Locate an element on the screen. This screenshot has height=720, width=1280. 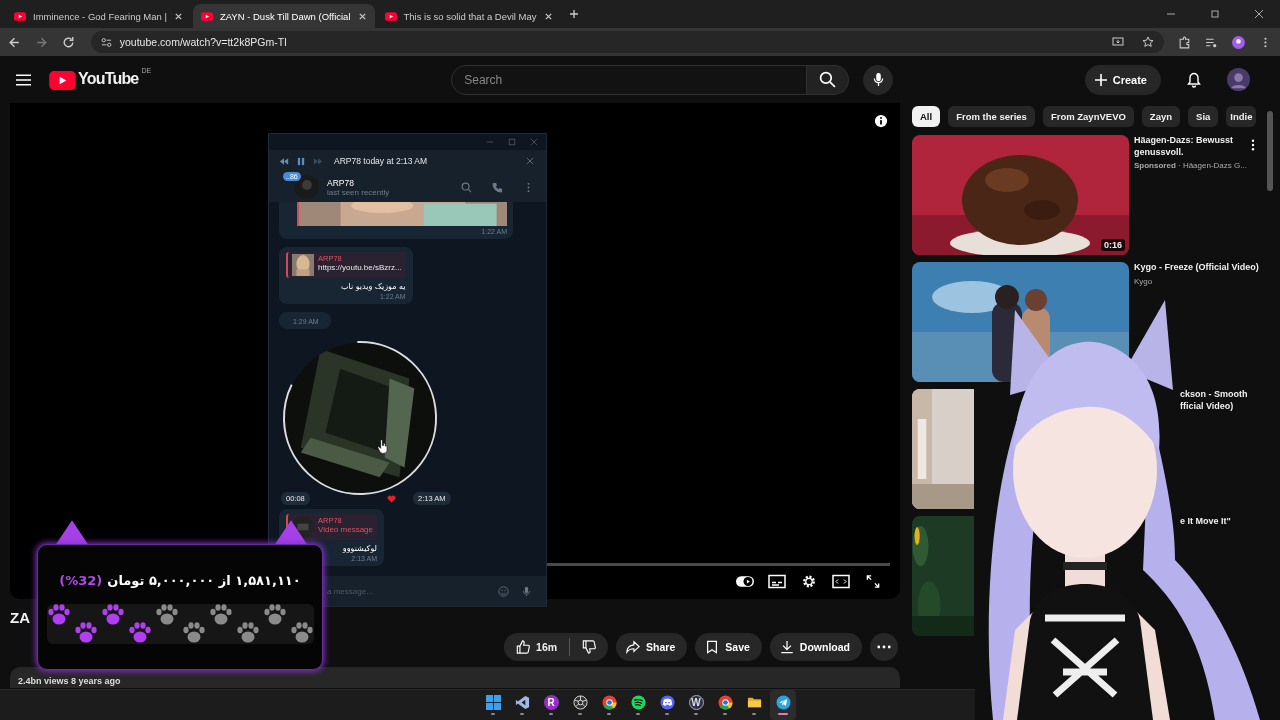
goal-percent: (%32) is located at coordinates (81, 580).